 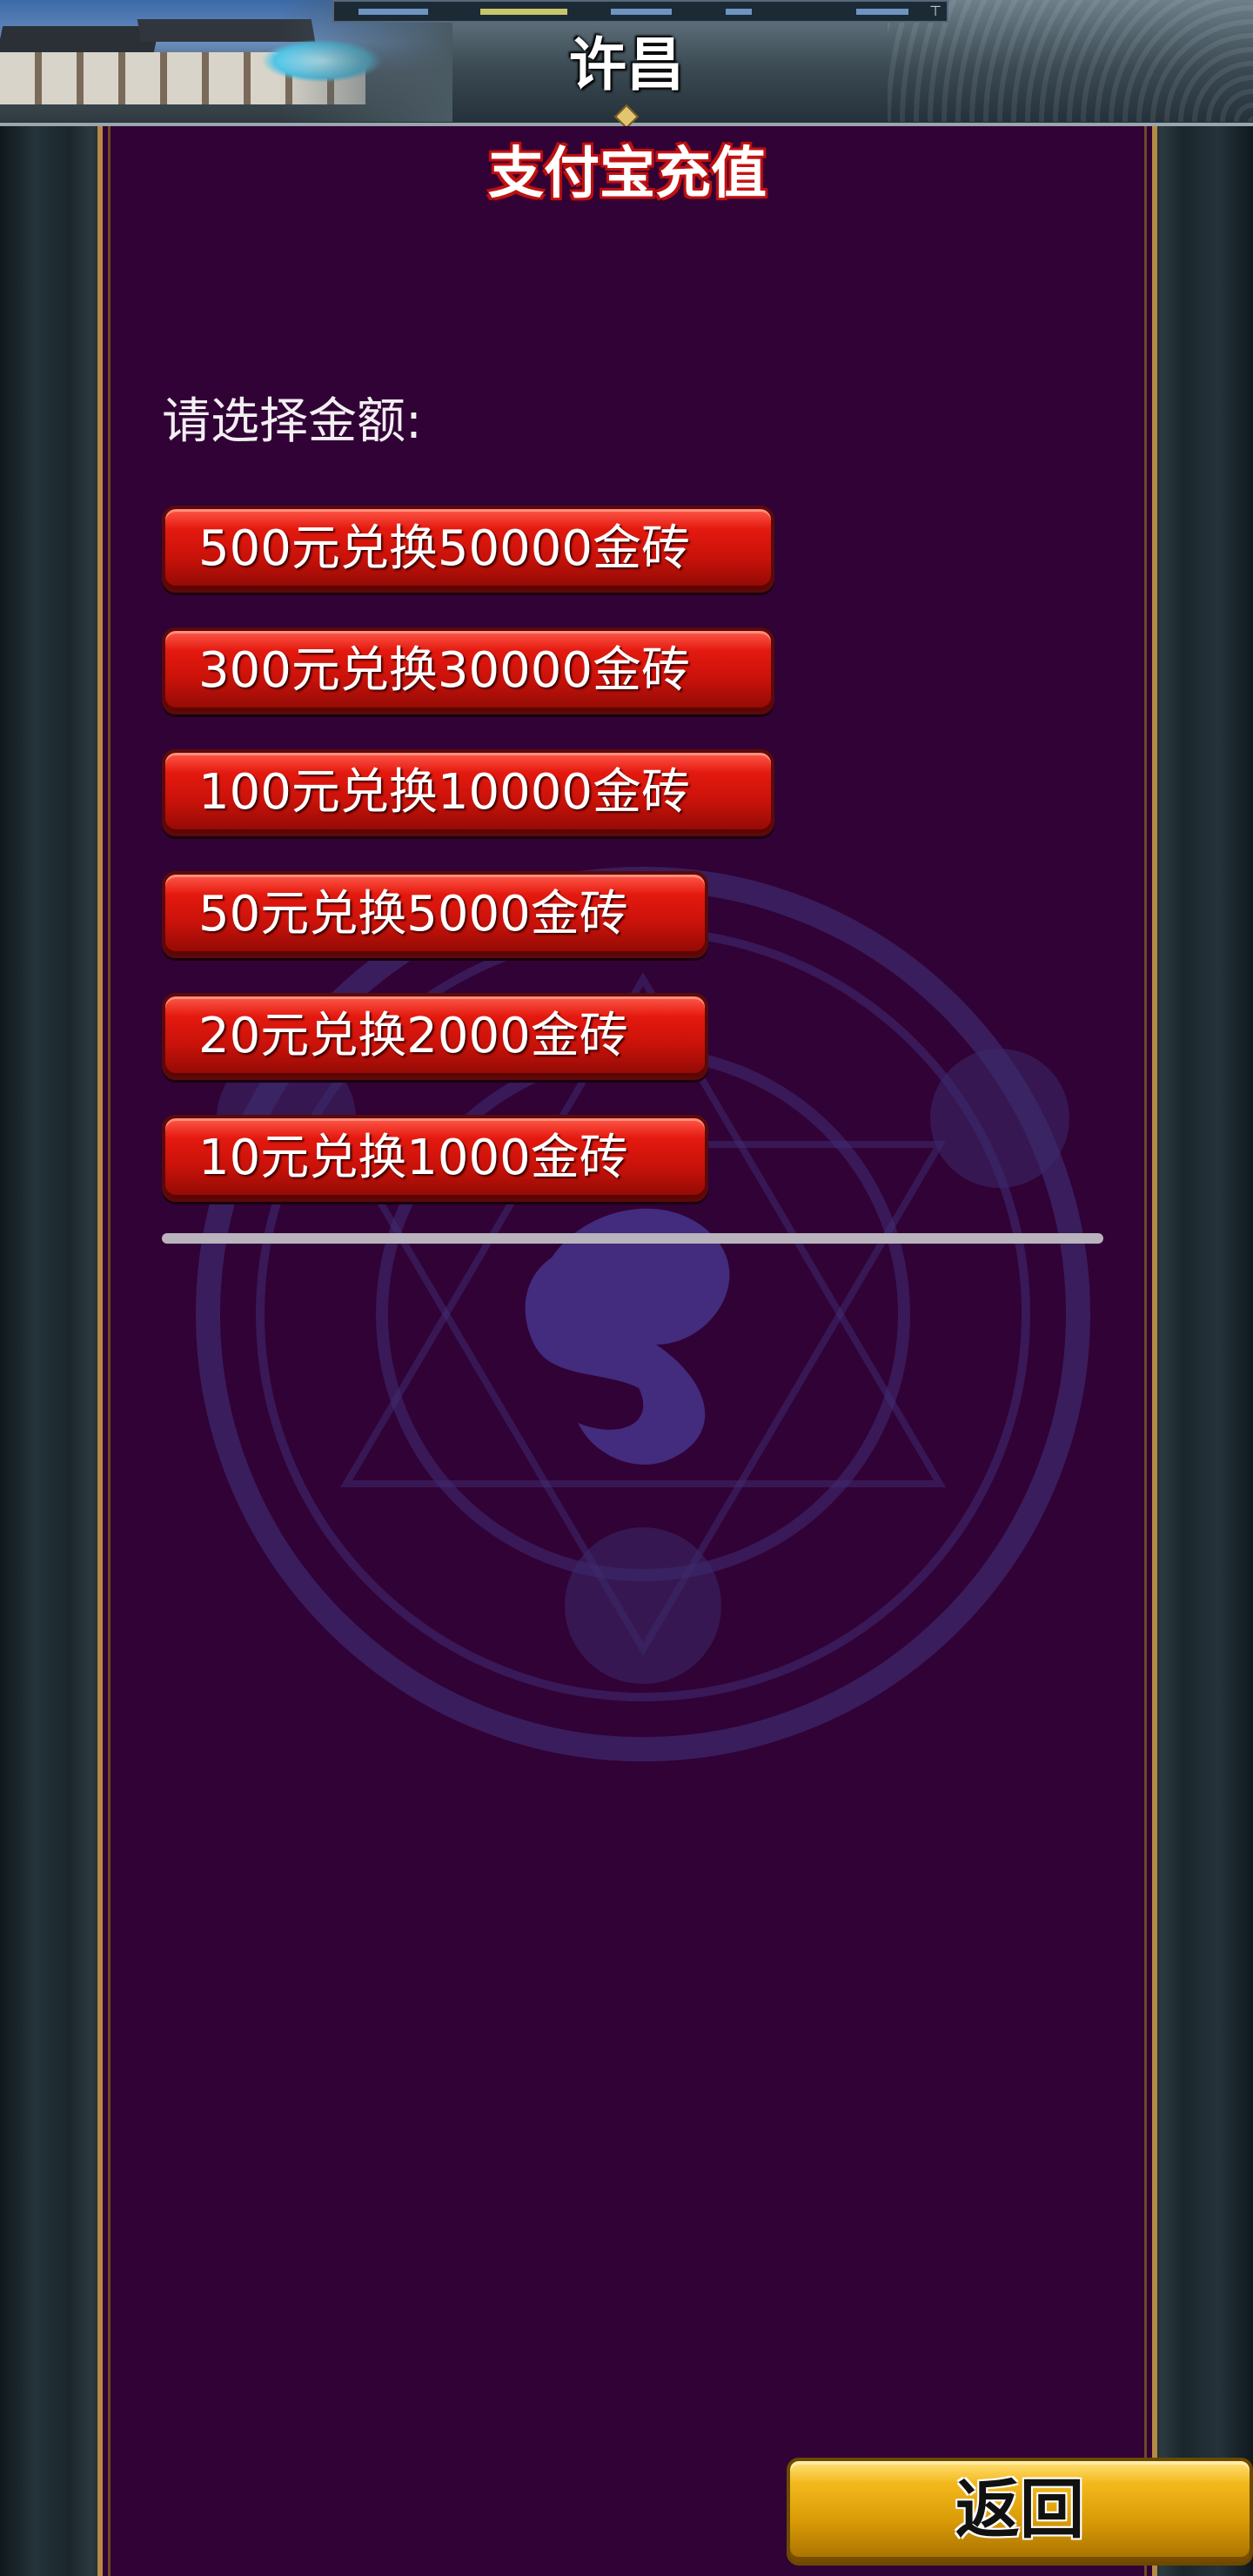 What do you see at coordinates (435, 915) in the screenshot?
I see `amount-option-50: 50元兑换5000金砖` at bounding box center [435, 915].